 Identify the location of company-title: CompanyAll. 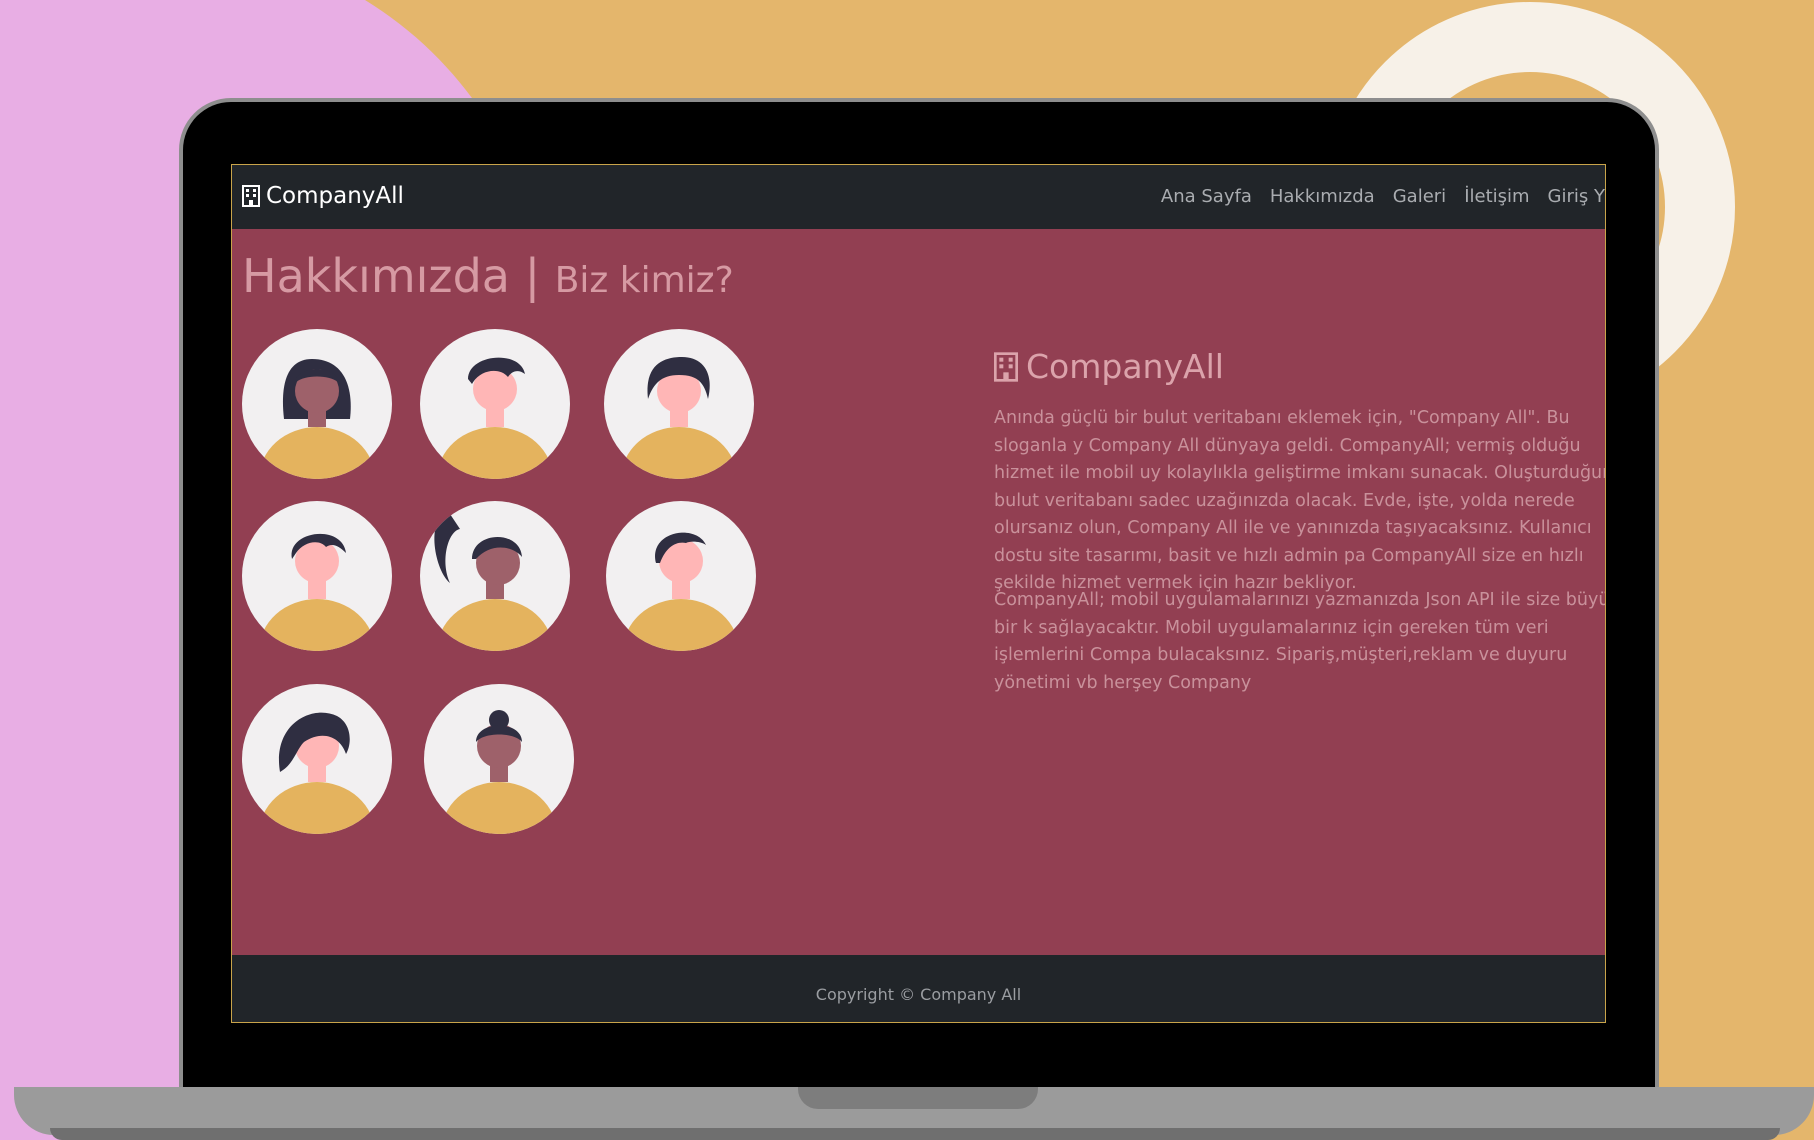
(1109, 366).